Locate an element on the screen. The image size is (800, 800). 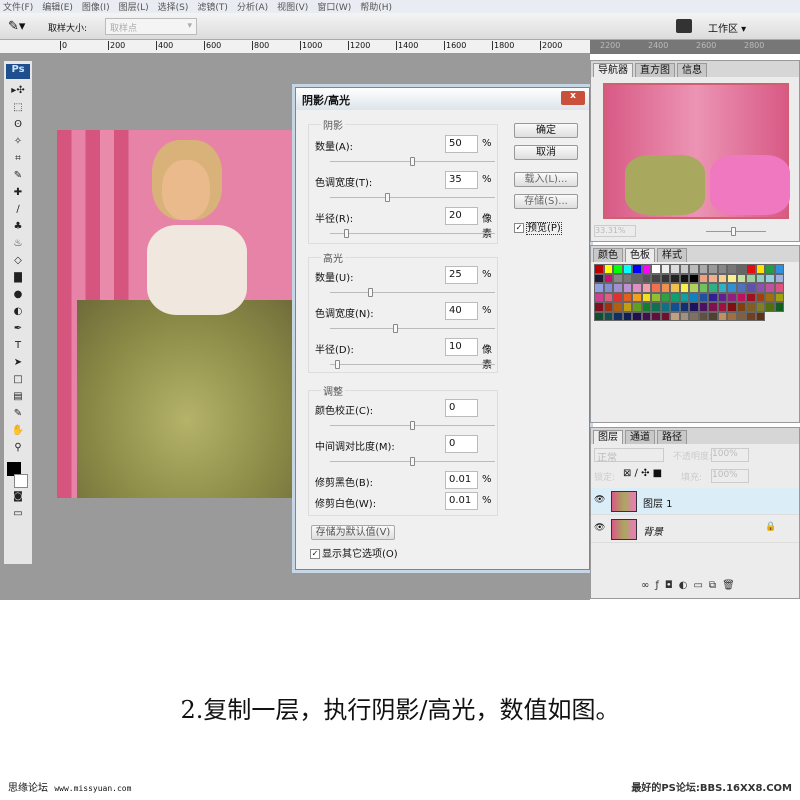
eye-icon: 👁 is located at coordinates (599, 528).